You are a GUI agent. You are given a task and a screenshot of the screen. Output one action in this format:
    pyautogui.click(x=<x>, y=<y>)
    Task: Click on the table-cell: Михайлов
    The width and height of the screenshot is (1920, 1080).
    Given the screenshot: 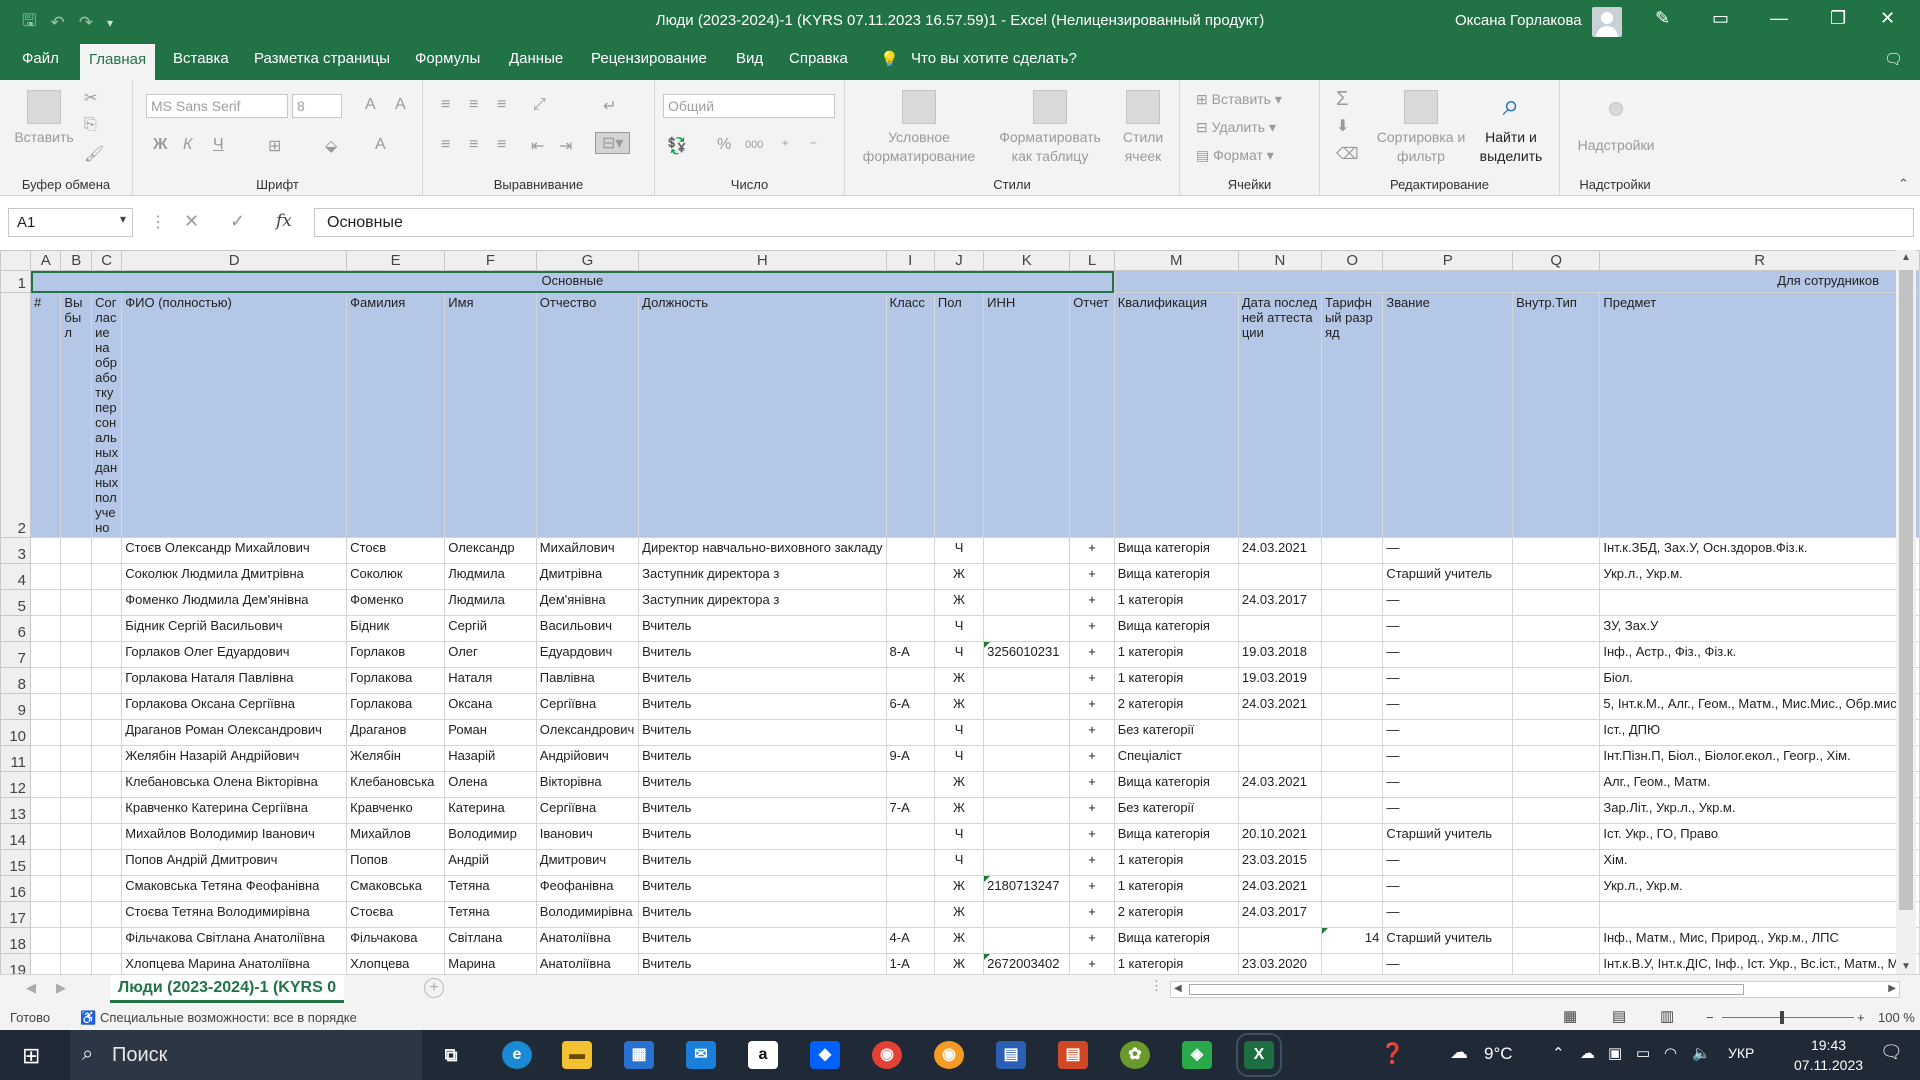 What is the action you would take?
    pyautogui.click(x=396, y=836)
    